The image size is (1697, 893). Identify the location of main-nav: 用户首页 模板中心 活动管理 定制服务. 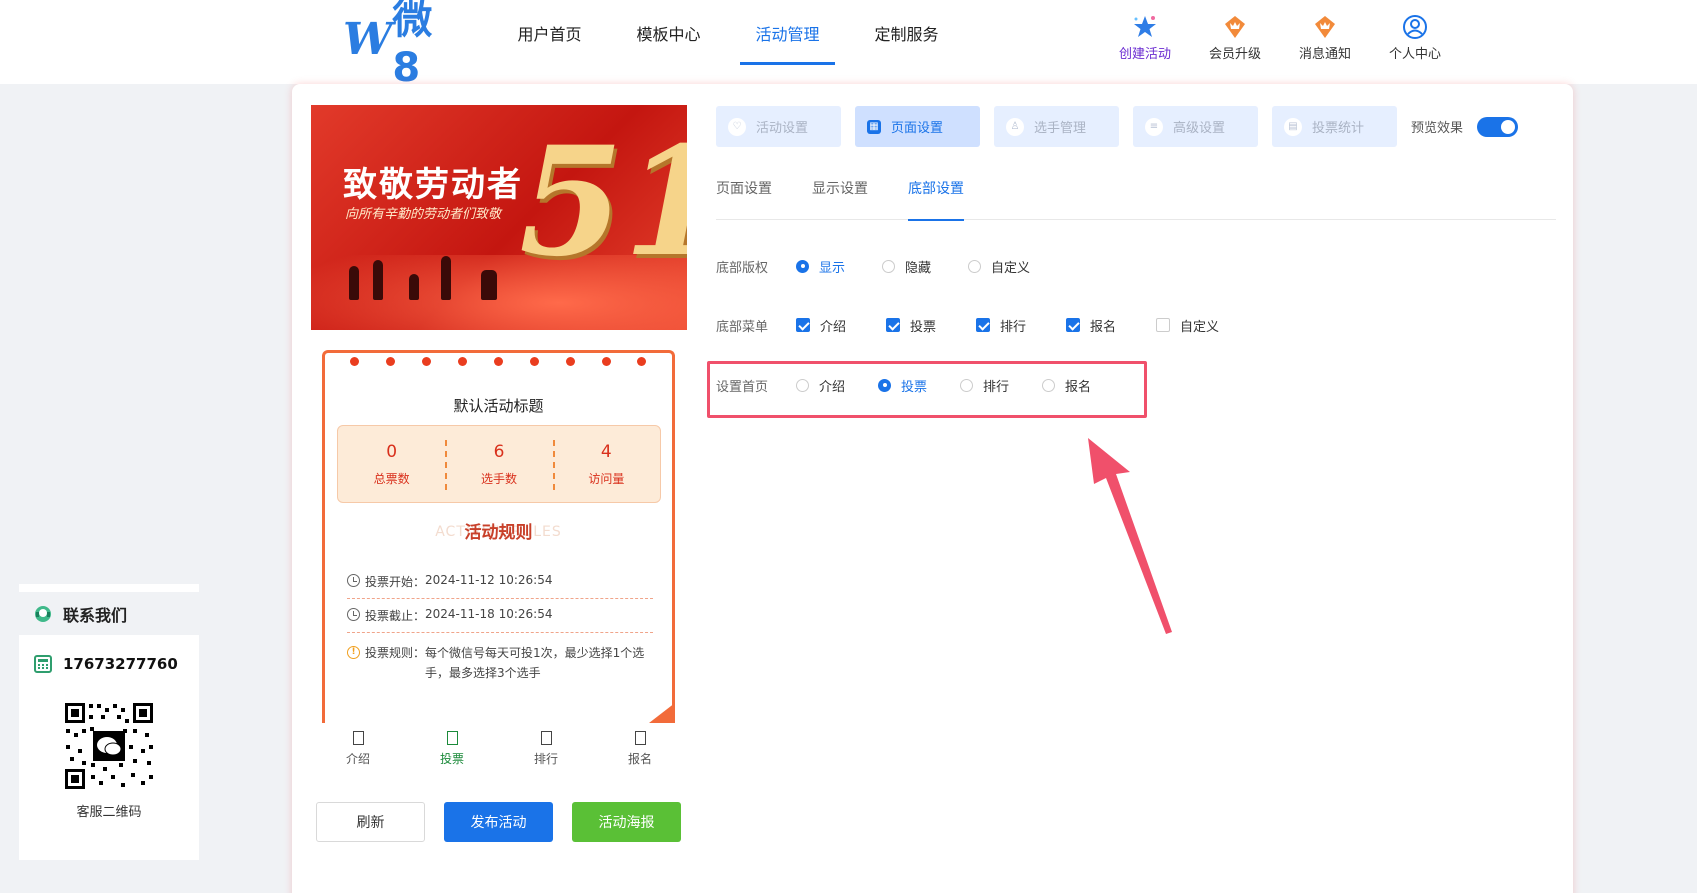
(728, 33).